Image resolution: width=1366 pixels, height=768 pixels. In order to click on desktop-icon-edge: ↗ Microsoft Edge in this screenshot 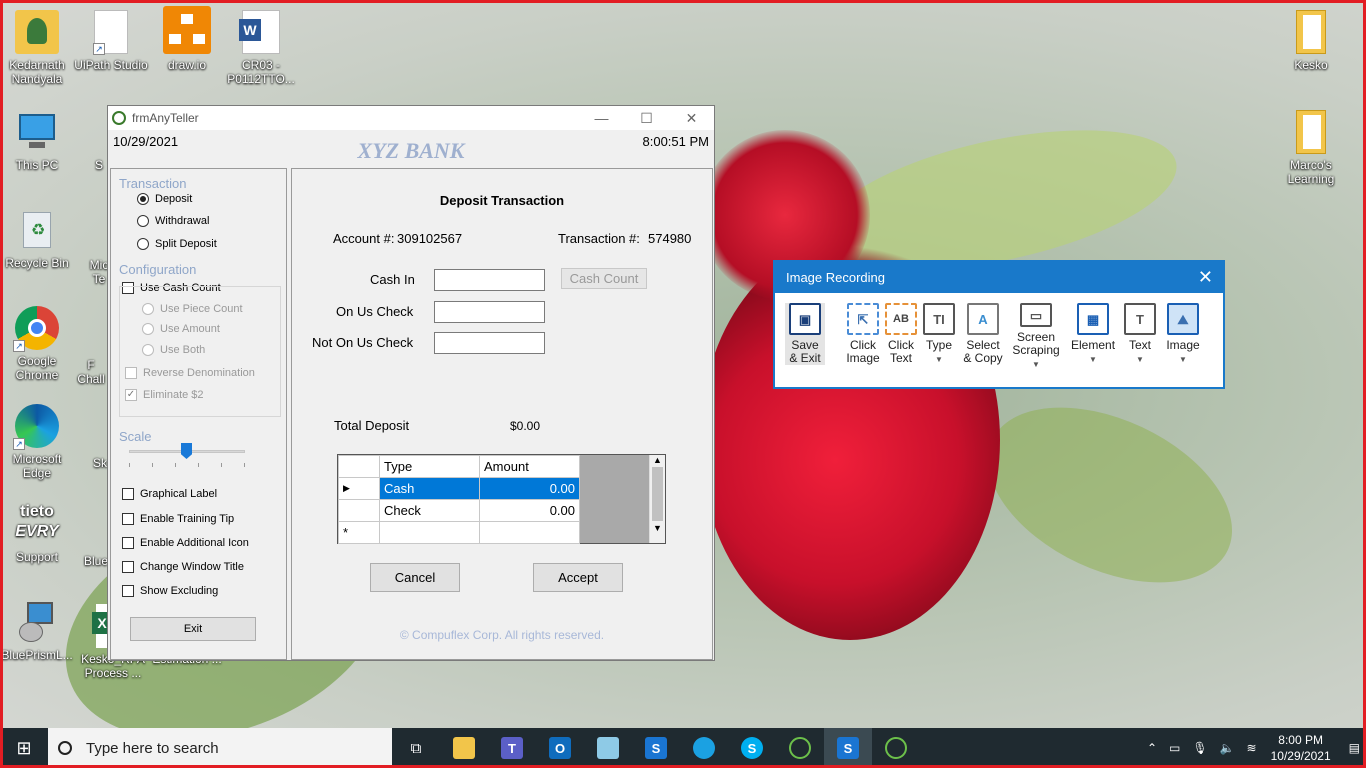, I will do `click(37, 442)`.